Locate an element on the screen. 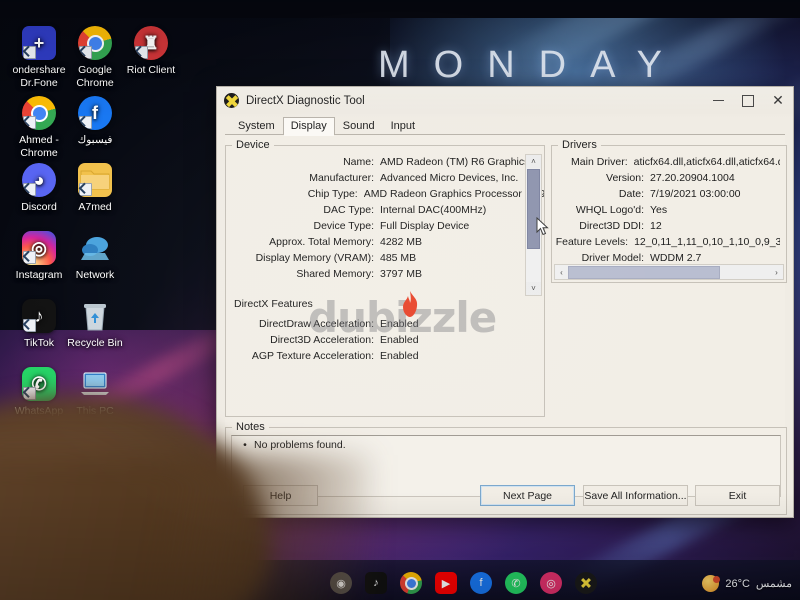  device-info-row: Shared Memory: 3797 MB is located at coordinates (385, 274).